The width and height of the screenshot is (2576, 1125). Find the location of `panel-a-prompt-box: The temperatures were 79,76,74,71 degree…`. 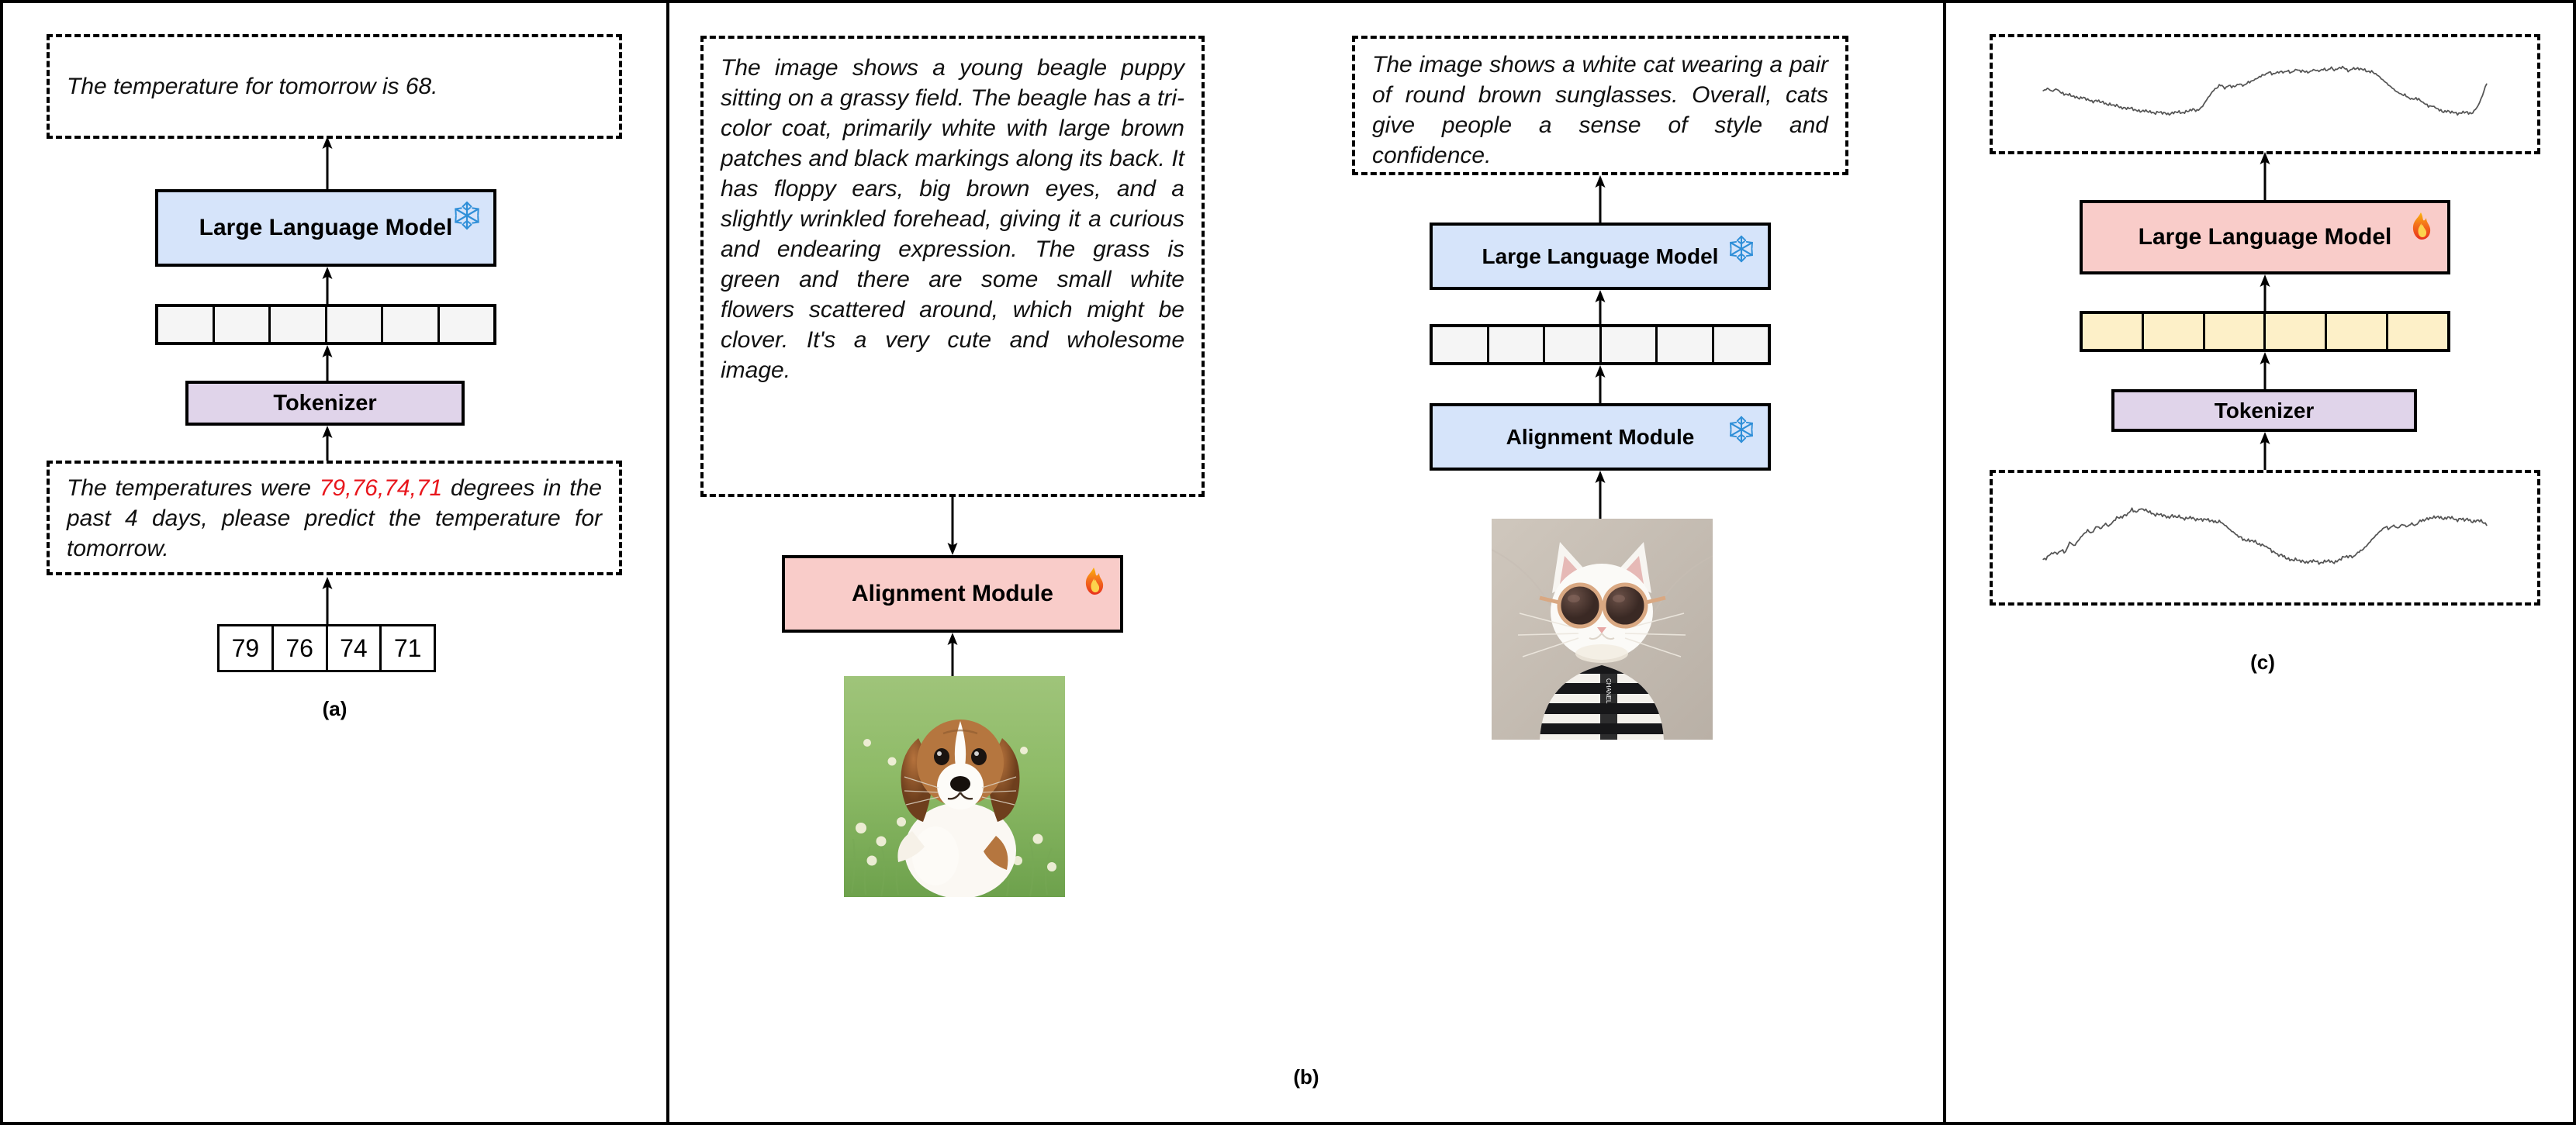

panel-a-prompt-box: The temperatures were 79,76,74,71 degree… is located at coordinates (334, 518).